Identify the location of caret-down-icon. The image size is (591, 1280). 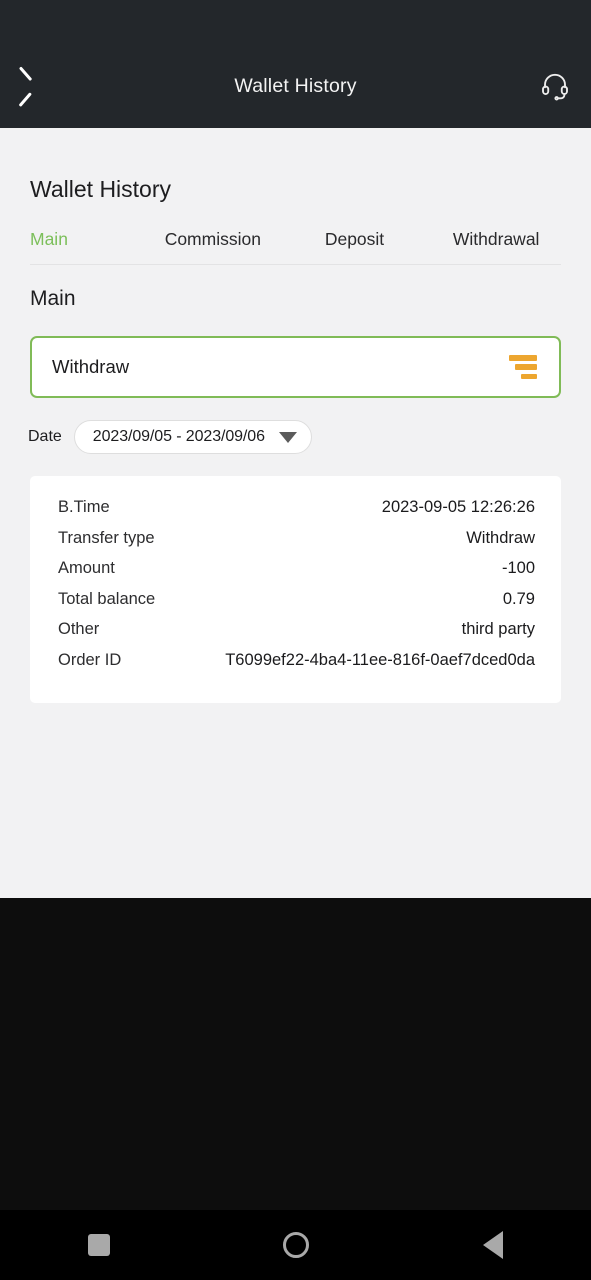
(287, 437).